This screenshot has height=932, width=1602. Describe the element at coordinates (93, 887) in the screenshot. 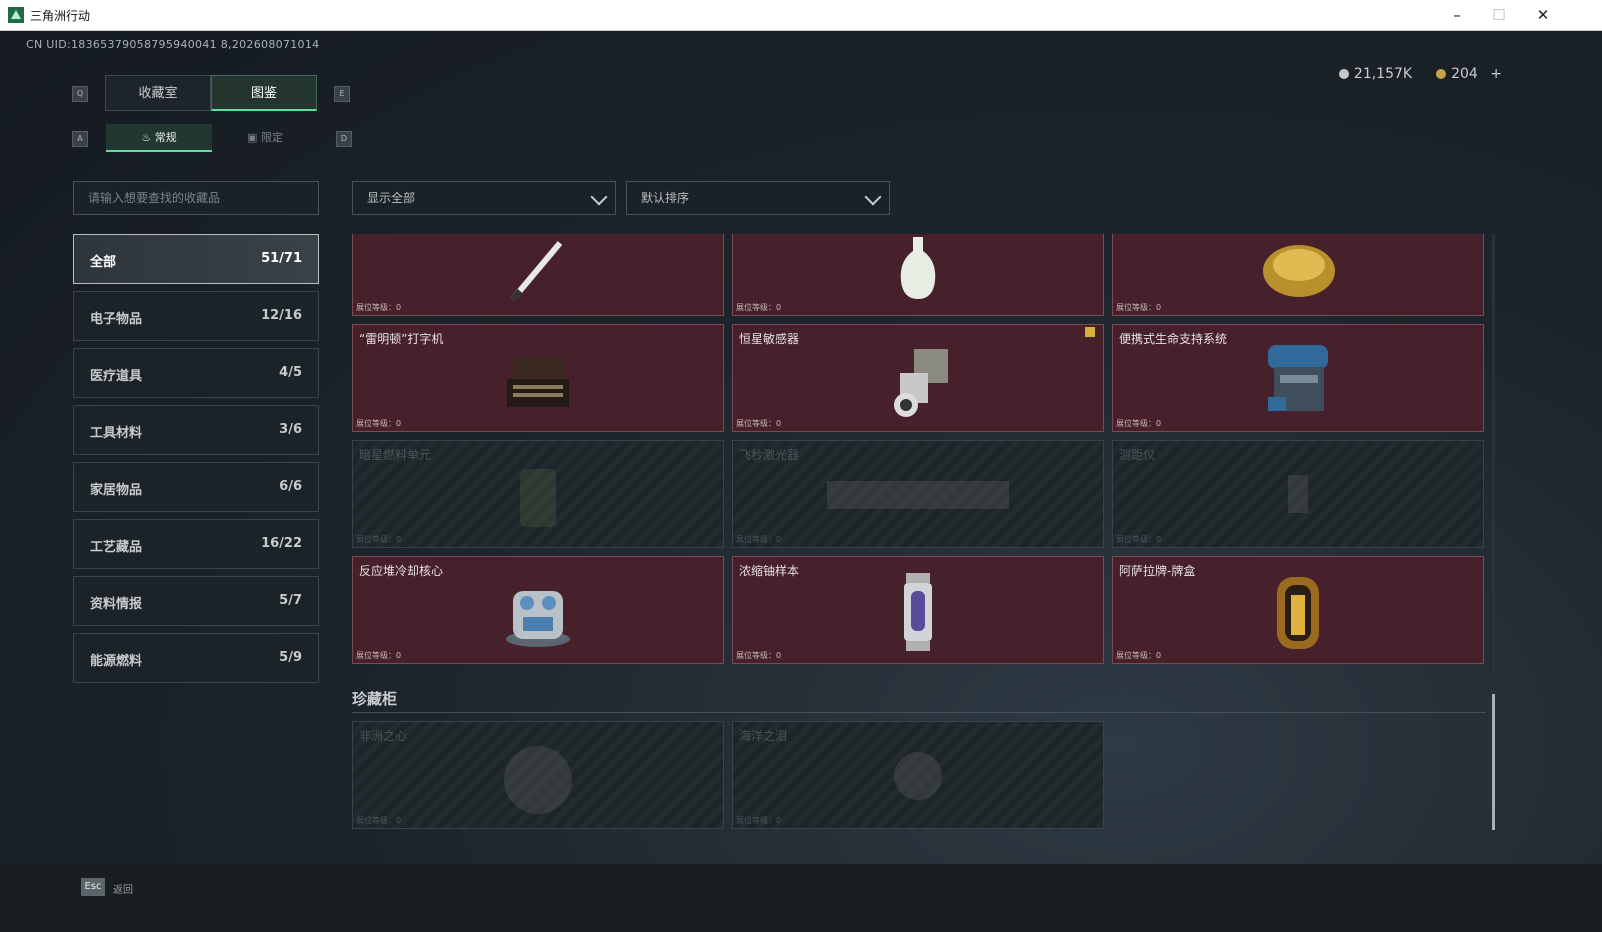

I see `esc-key-hint: Esc` at that location.